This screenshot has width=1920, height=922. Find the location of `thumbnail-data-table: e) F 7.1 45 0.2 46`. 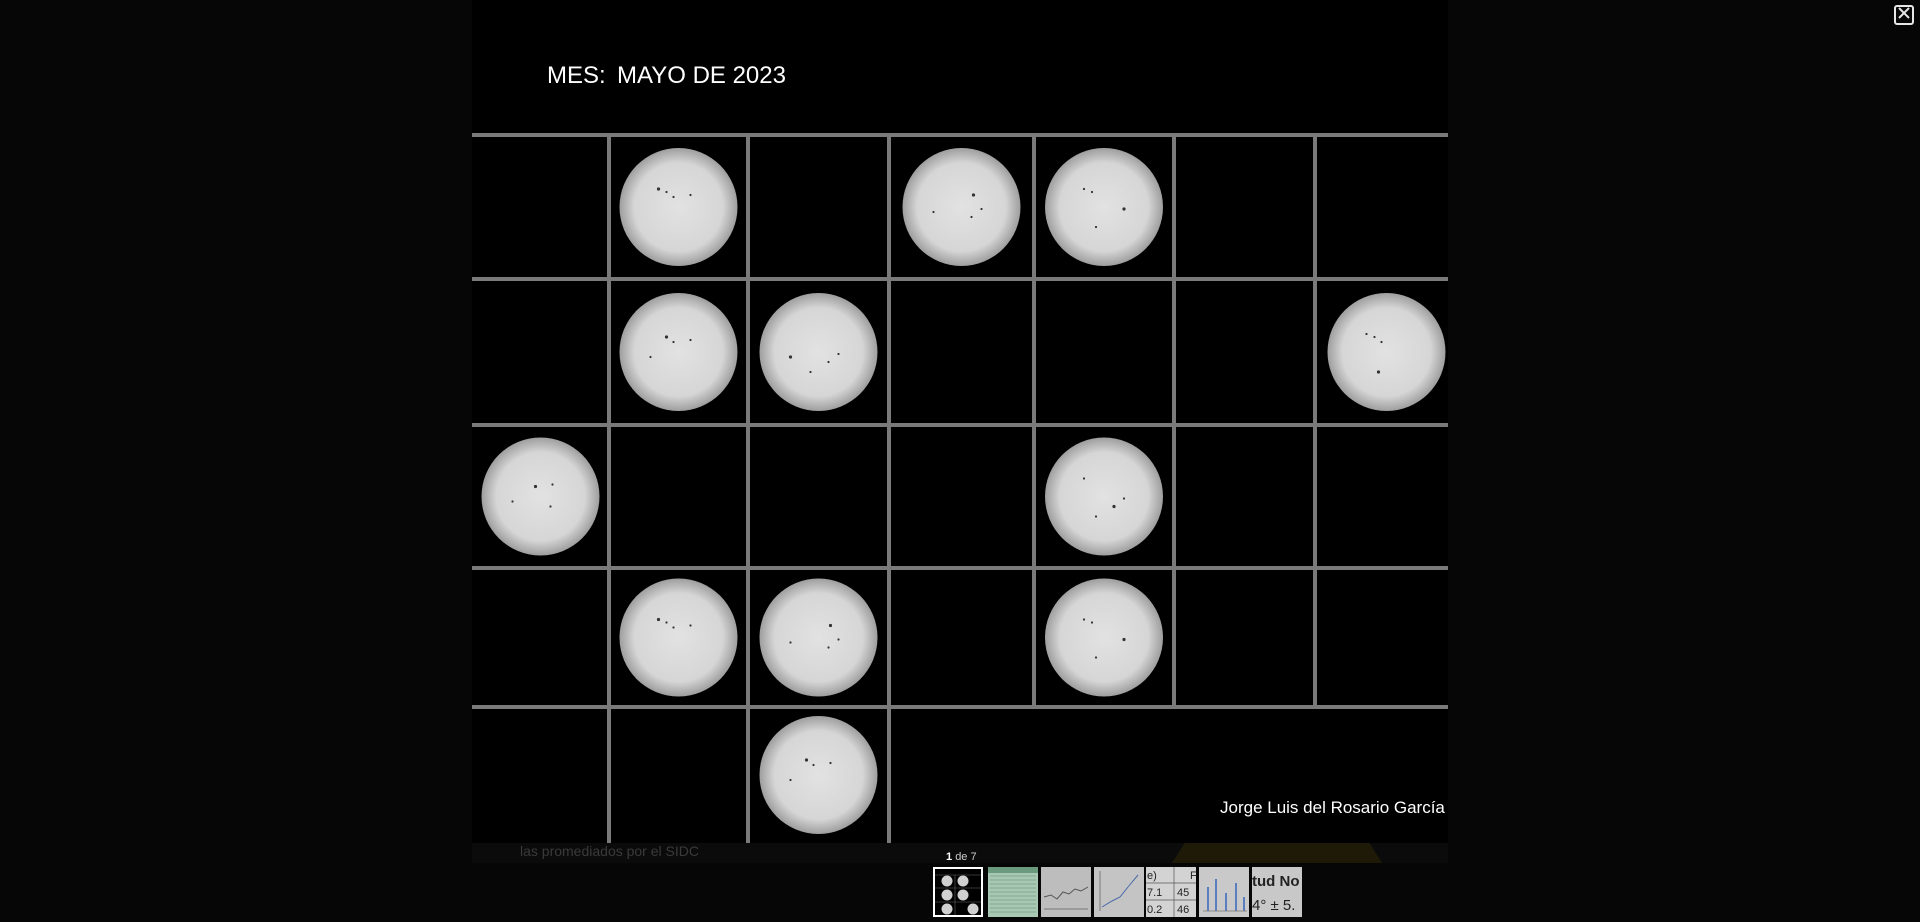

thumbnail-data-table: e) F 7.1 45 0.2 46 is located at coordinates (1171, 892).